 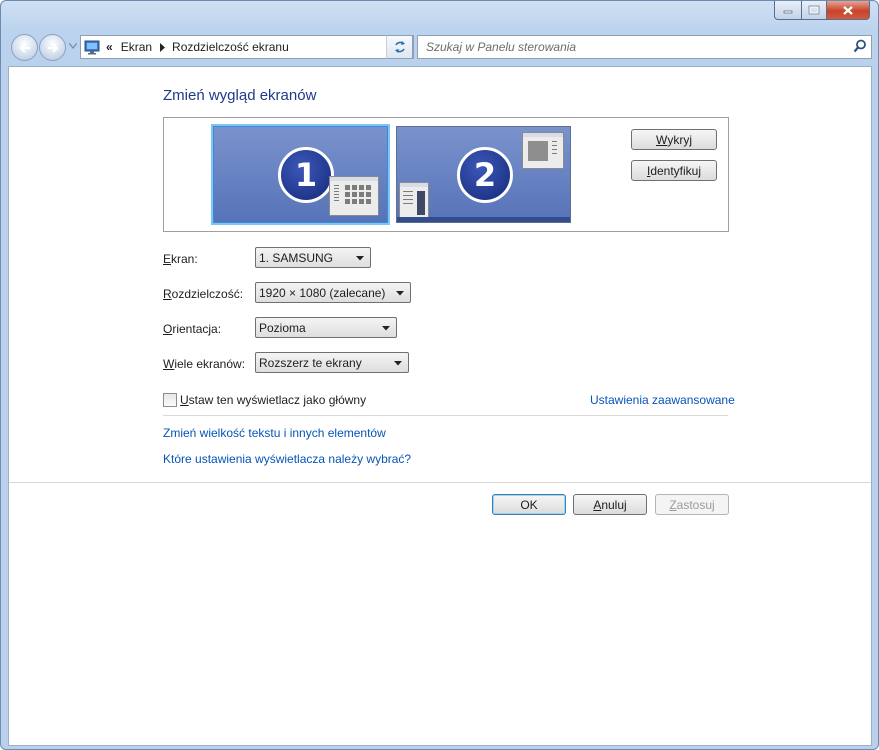 I want to click on resolution-hotkey: R, so click(x=167, y=294).